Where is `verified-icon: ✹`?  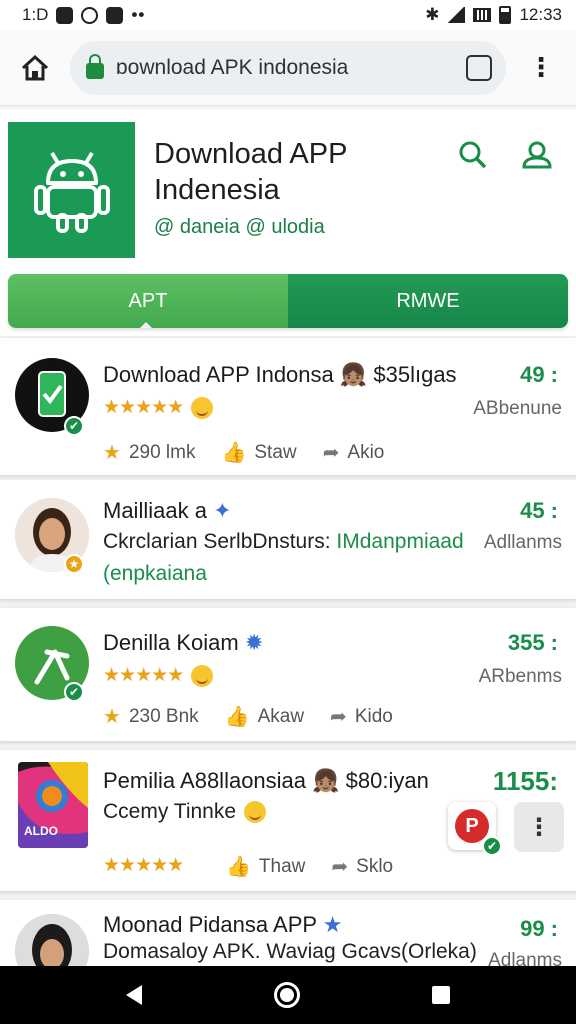
verified-icon: ✹ is located at coordinates (254, 642).